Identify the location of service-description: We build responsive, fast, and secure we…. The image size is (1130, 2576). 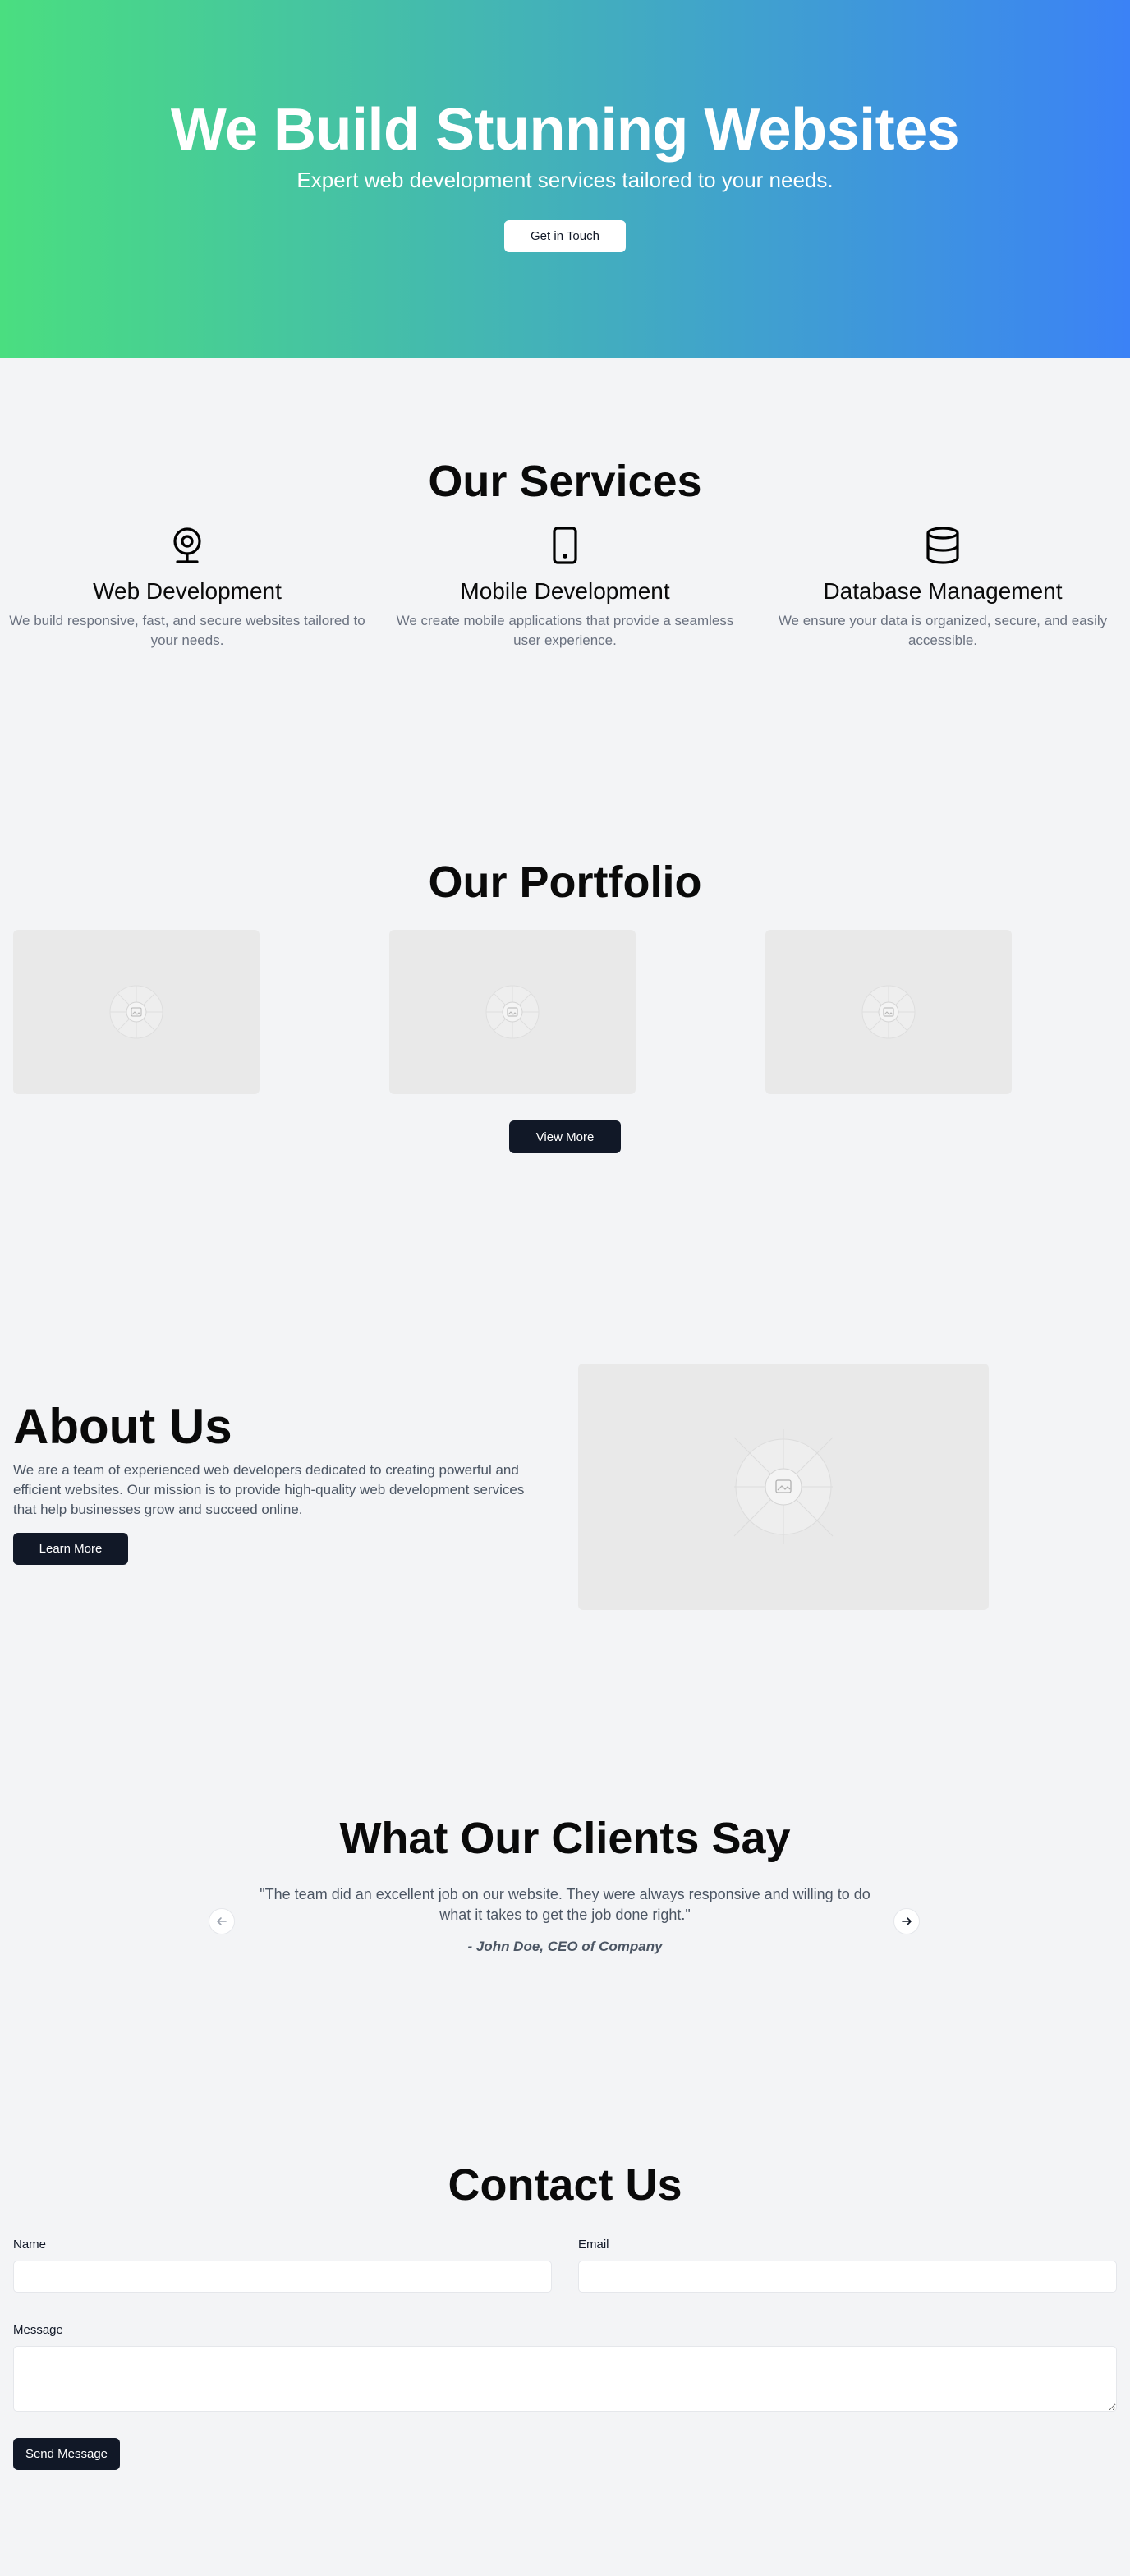
(187, 630).